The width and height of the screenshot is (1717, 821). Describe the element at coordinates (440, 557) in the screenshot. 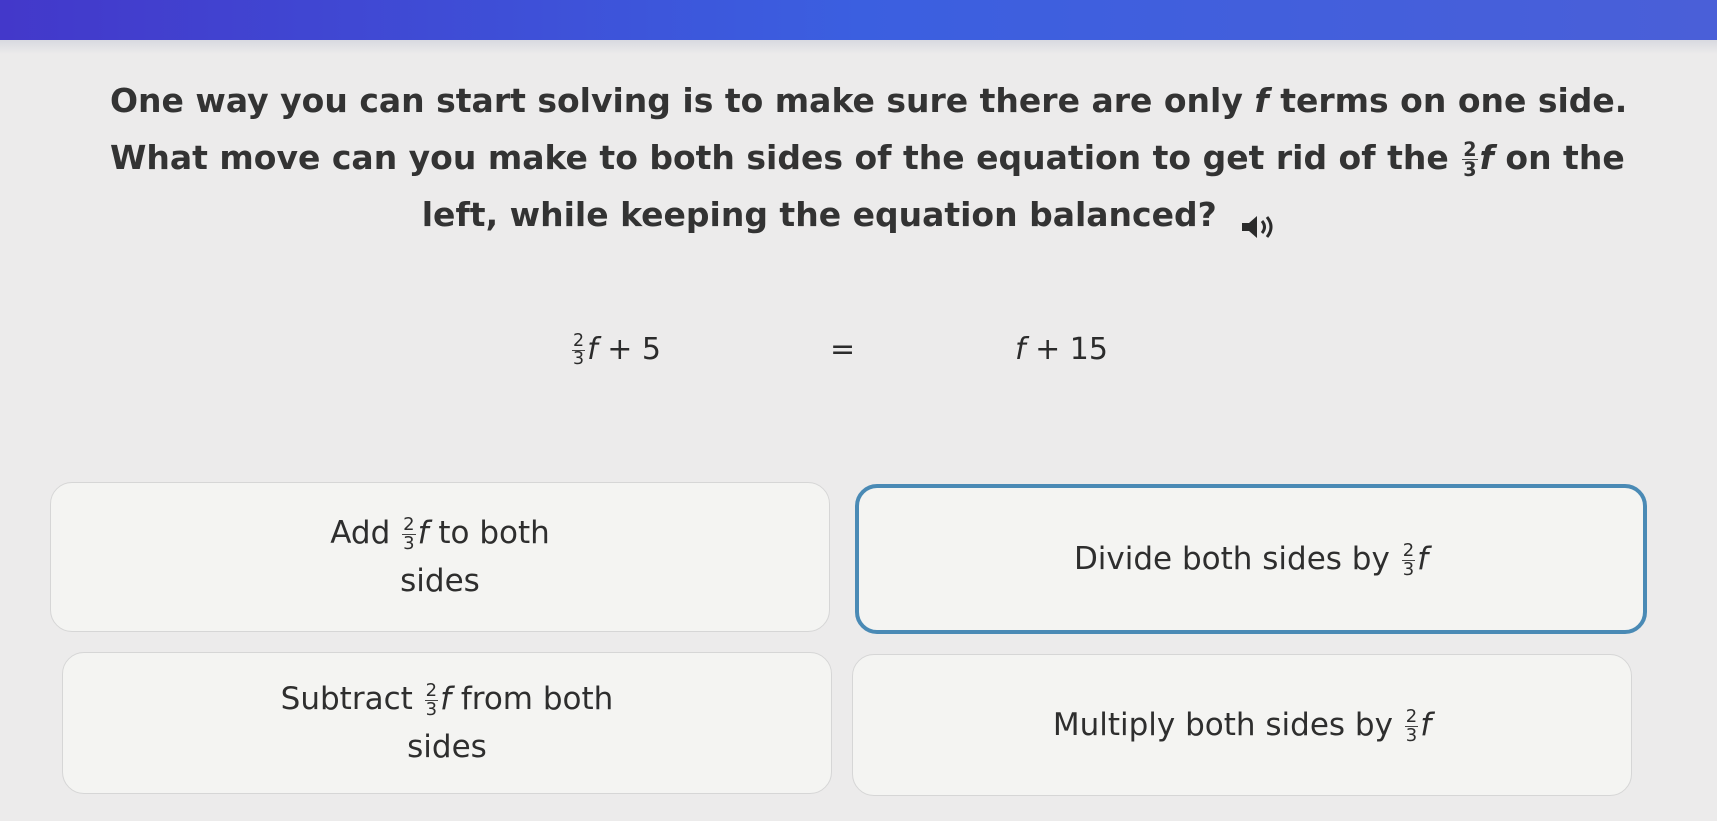

I see `choice-add-button: Add 23f to both sides` at that location.